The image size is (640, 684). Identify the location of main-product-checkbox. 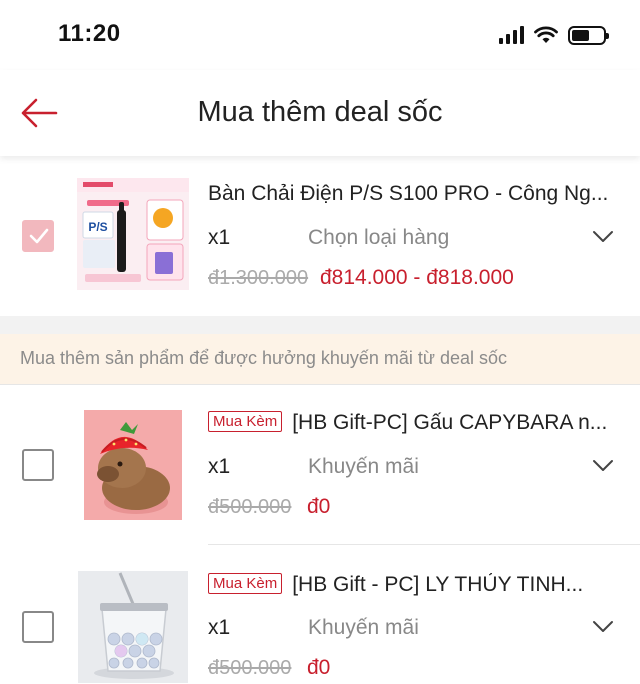
(38, 236).